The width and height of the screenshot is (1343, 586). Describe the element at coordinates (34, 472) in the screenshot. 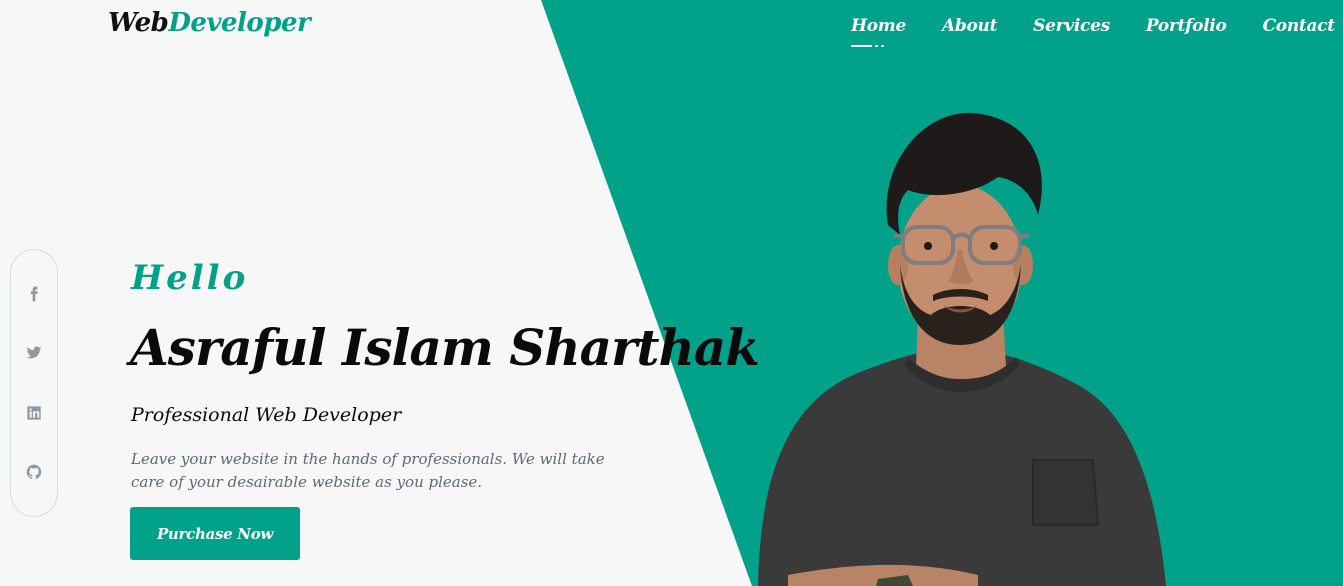

I see `github-icon` at that location.